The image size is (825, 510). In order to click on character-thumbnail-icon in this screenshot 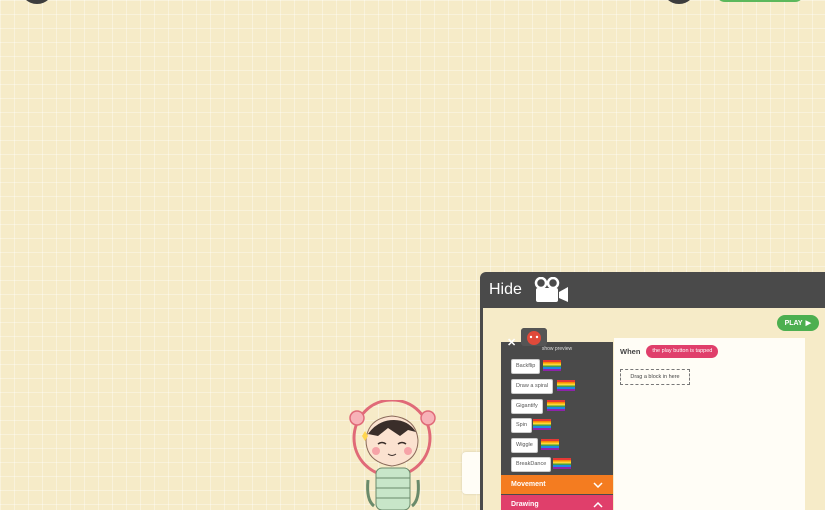, I will do `click(534, 337)`.